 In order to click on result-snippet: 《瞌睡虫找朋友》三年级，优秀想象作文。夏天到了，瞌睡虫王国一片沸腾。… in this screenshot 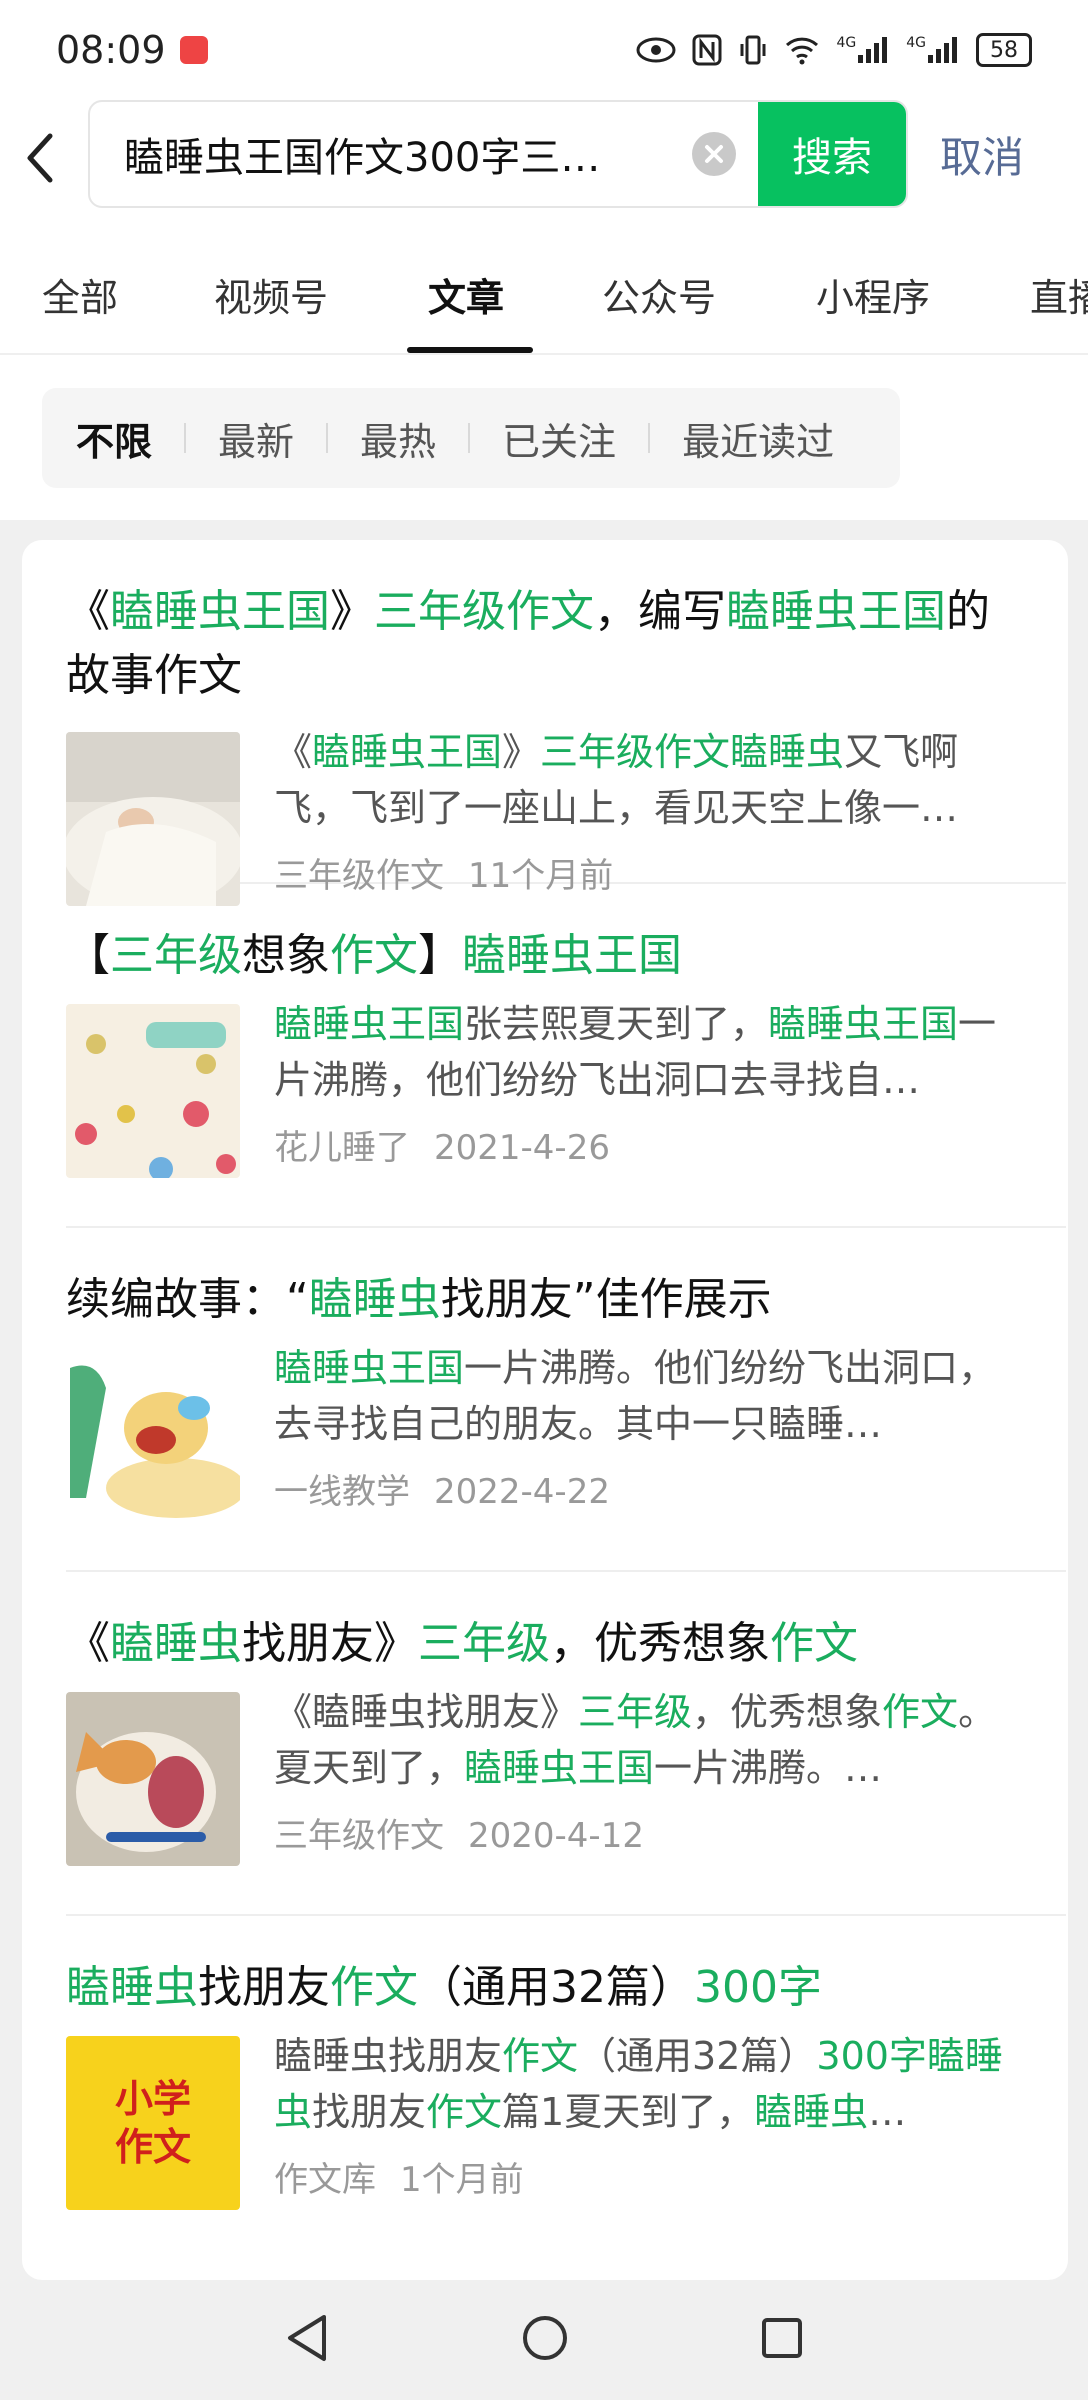, I will do `click(644, 1740)`.